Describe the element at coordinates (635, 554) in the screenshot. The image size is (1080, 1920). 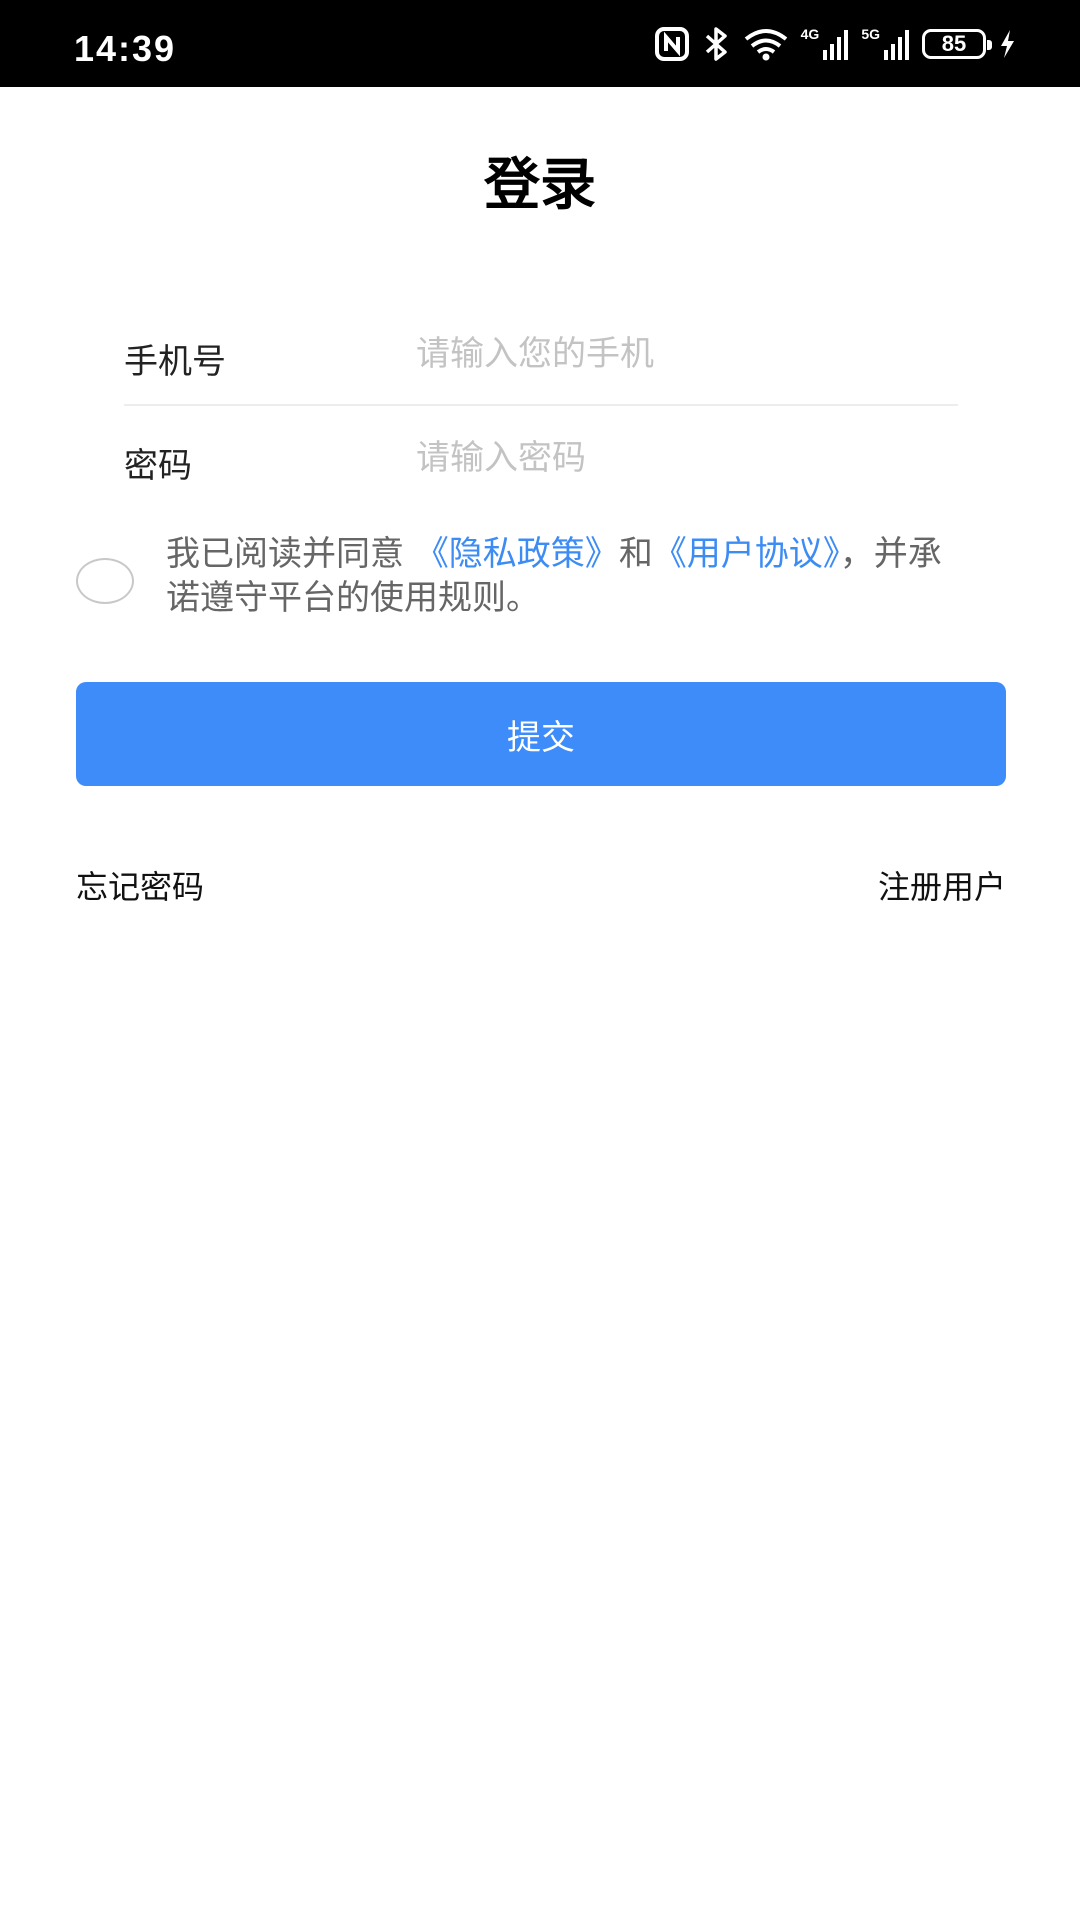
I see `agreement-and: 和` at that location.